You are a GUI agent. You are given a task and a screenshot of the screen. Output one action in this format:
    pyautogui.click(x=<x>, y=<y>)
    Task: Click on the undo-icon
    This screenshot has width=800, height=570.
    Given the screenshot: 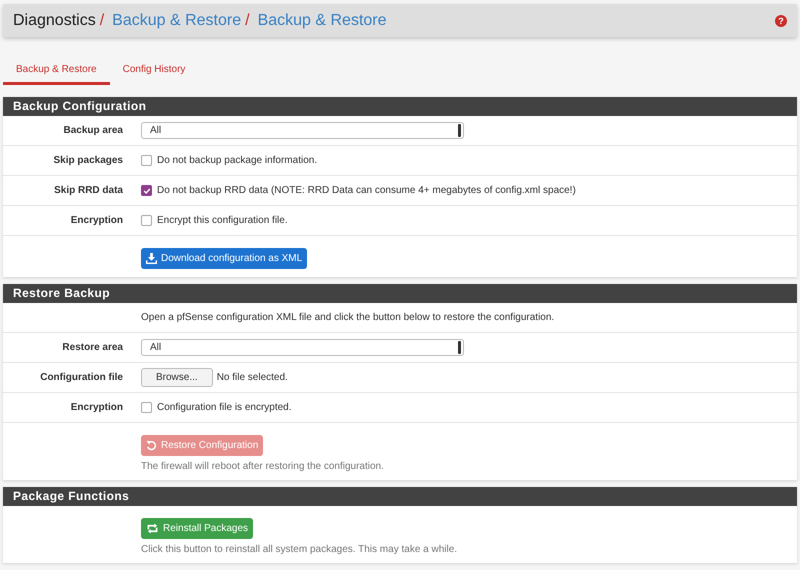 What is the action you would take?
    pyautogui.click(x=151, y=445)
    